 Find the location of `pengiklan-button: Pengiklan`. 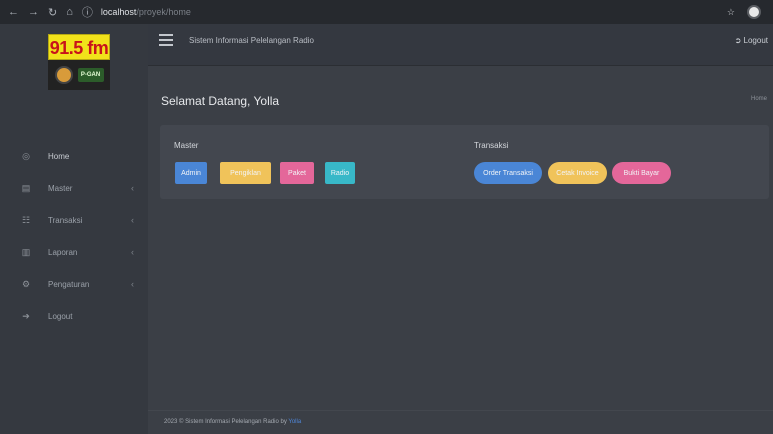

pengiklan-button: Pengiklan is located at coordinates (245, 173).